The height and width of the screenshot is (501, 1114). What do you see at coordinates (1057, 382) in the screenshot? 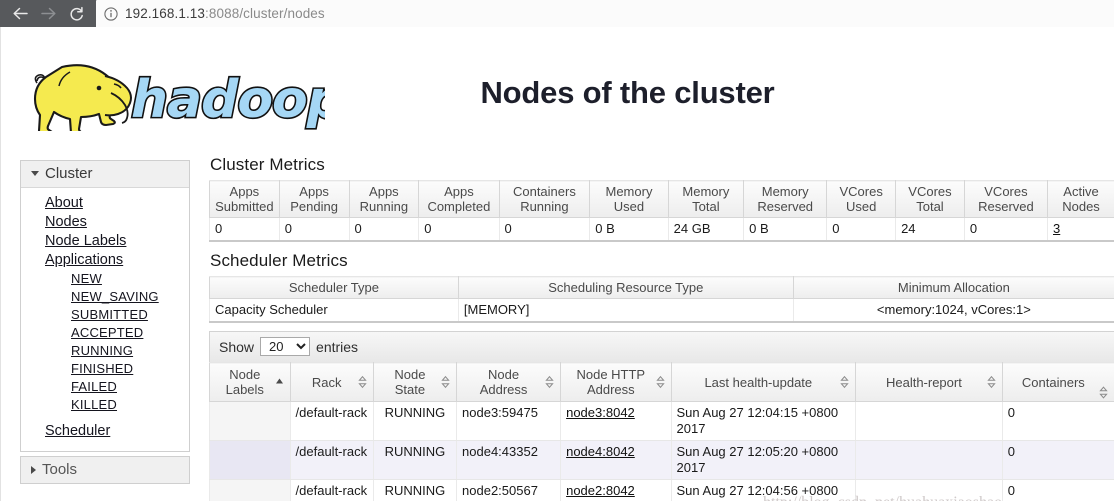
I see `col-containers: Containers` at bounding box center [1057, 382].